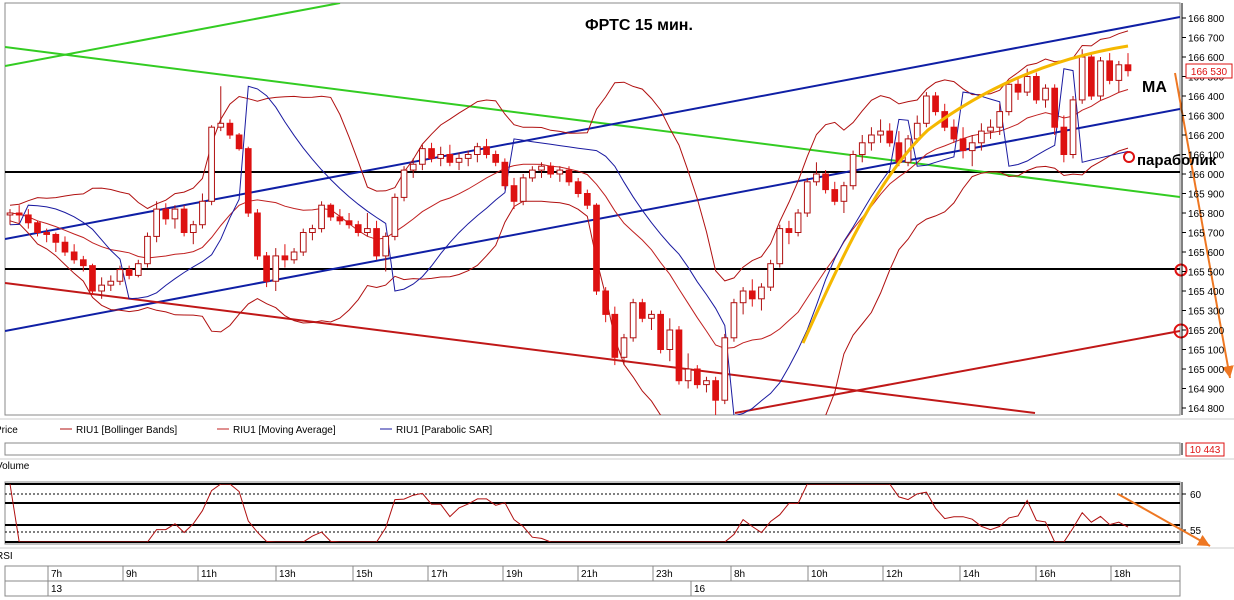  I want to click on time-hour-label: 17h, so click(439, 574).